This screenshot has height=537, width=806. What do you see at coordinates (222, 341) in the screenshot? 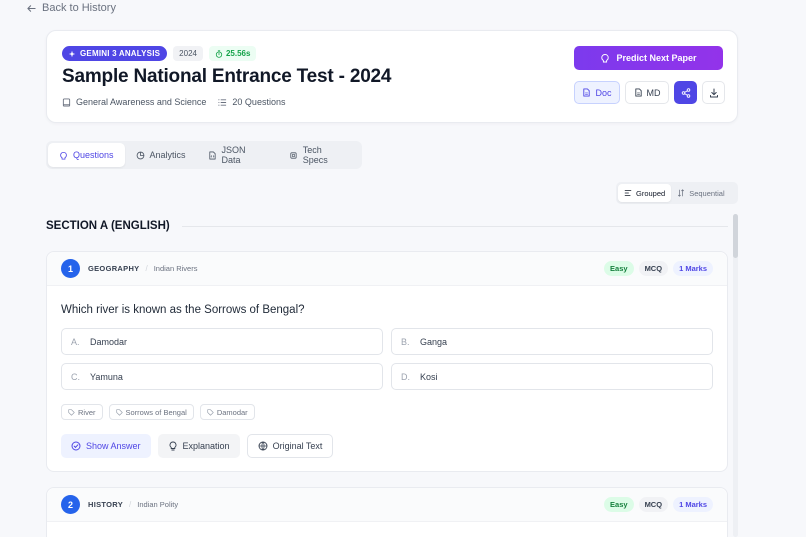
I see `option-a: A. Damodar` at bounding box center [222, 341].